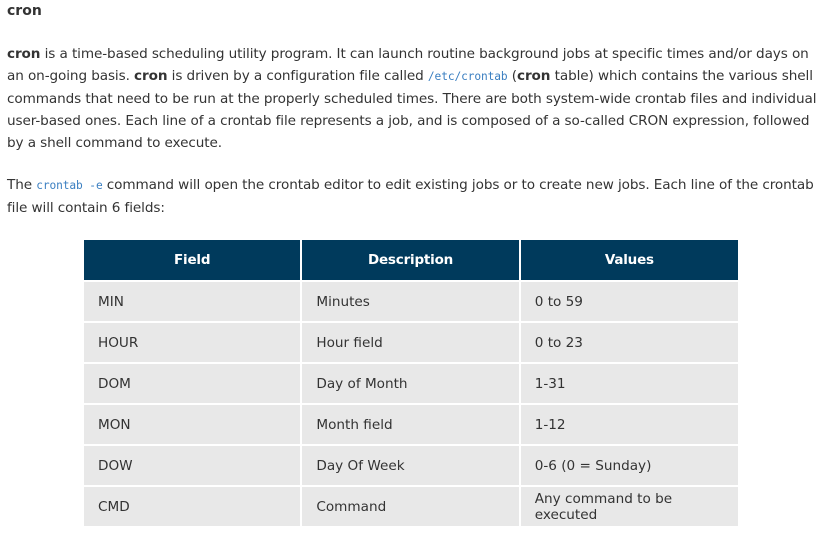 This screenshot has height=534, width=825. Describe the element at coordinates (629, 300) in the screenshot. I see `values-cell: 0 to 59` at that location.